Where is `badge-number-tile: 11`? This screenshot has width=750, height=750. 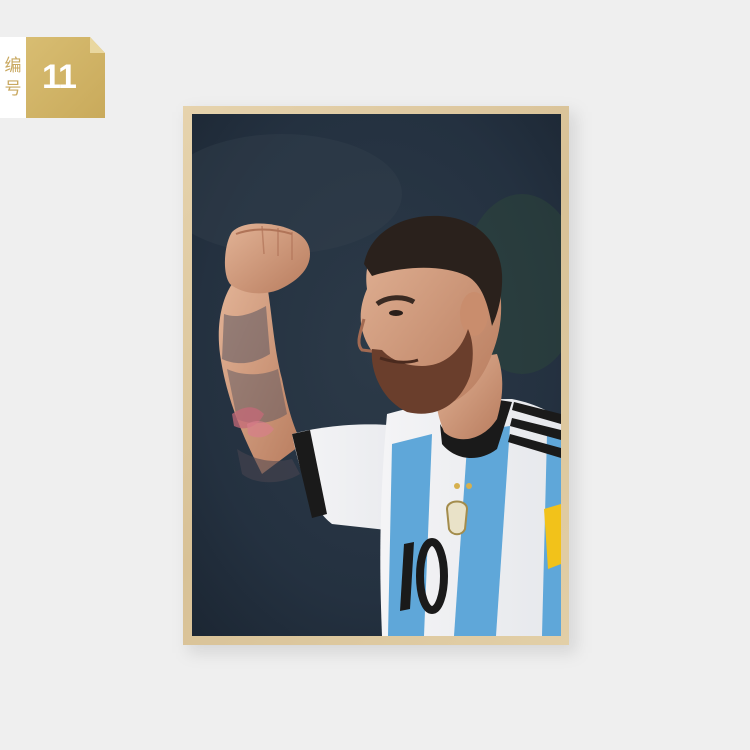 badge-number-tile: 11 is located at coordinates (65, 77).